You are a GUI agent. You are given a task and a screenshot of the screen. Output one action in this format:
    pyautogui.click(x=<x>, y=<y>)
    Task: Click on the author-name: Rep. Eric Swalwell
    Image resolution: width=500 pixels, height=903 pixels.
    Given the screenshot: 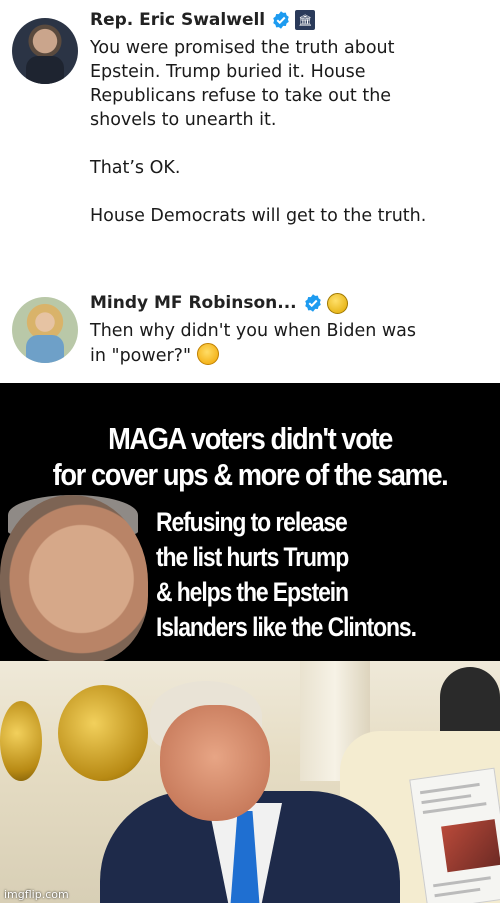 What is the action you would take?
    pyautogui.click(x=177, y=20)
    